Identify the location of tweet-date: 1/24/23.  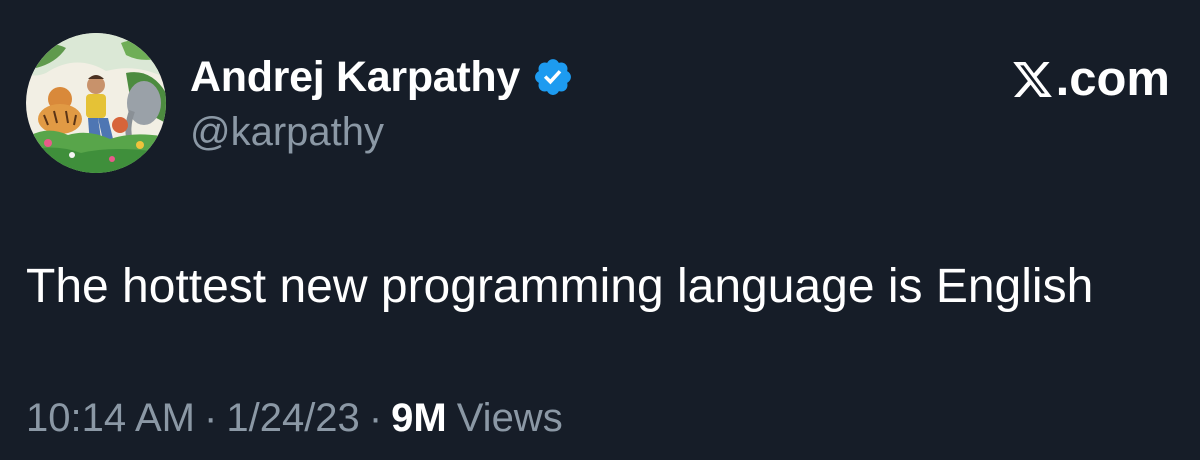
(292, 418).